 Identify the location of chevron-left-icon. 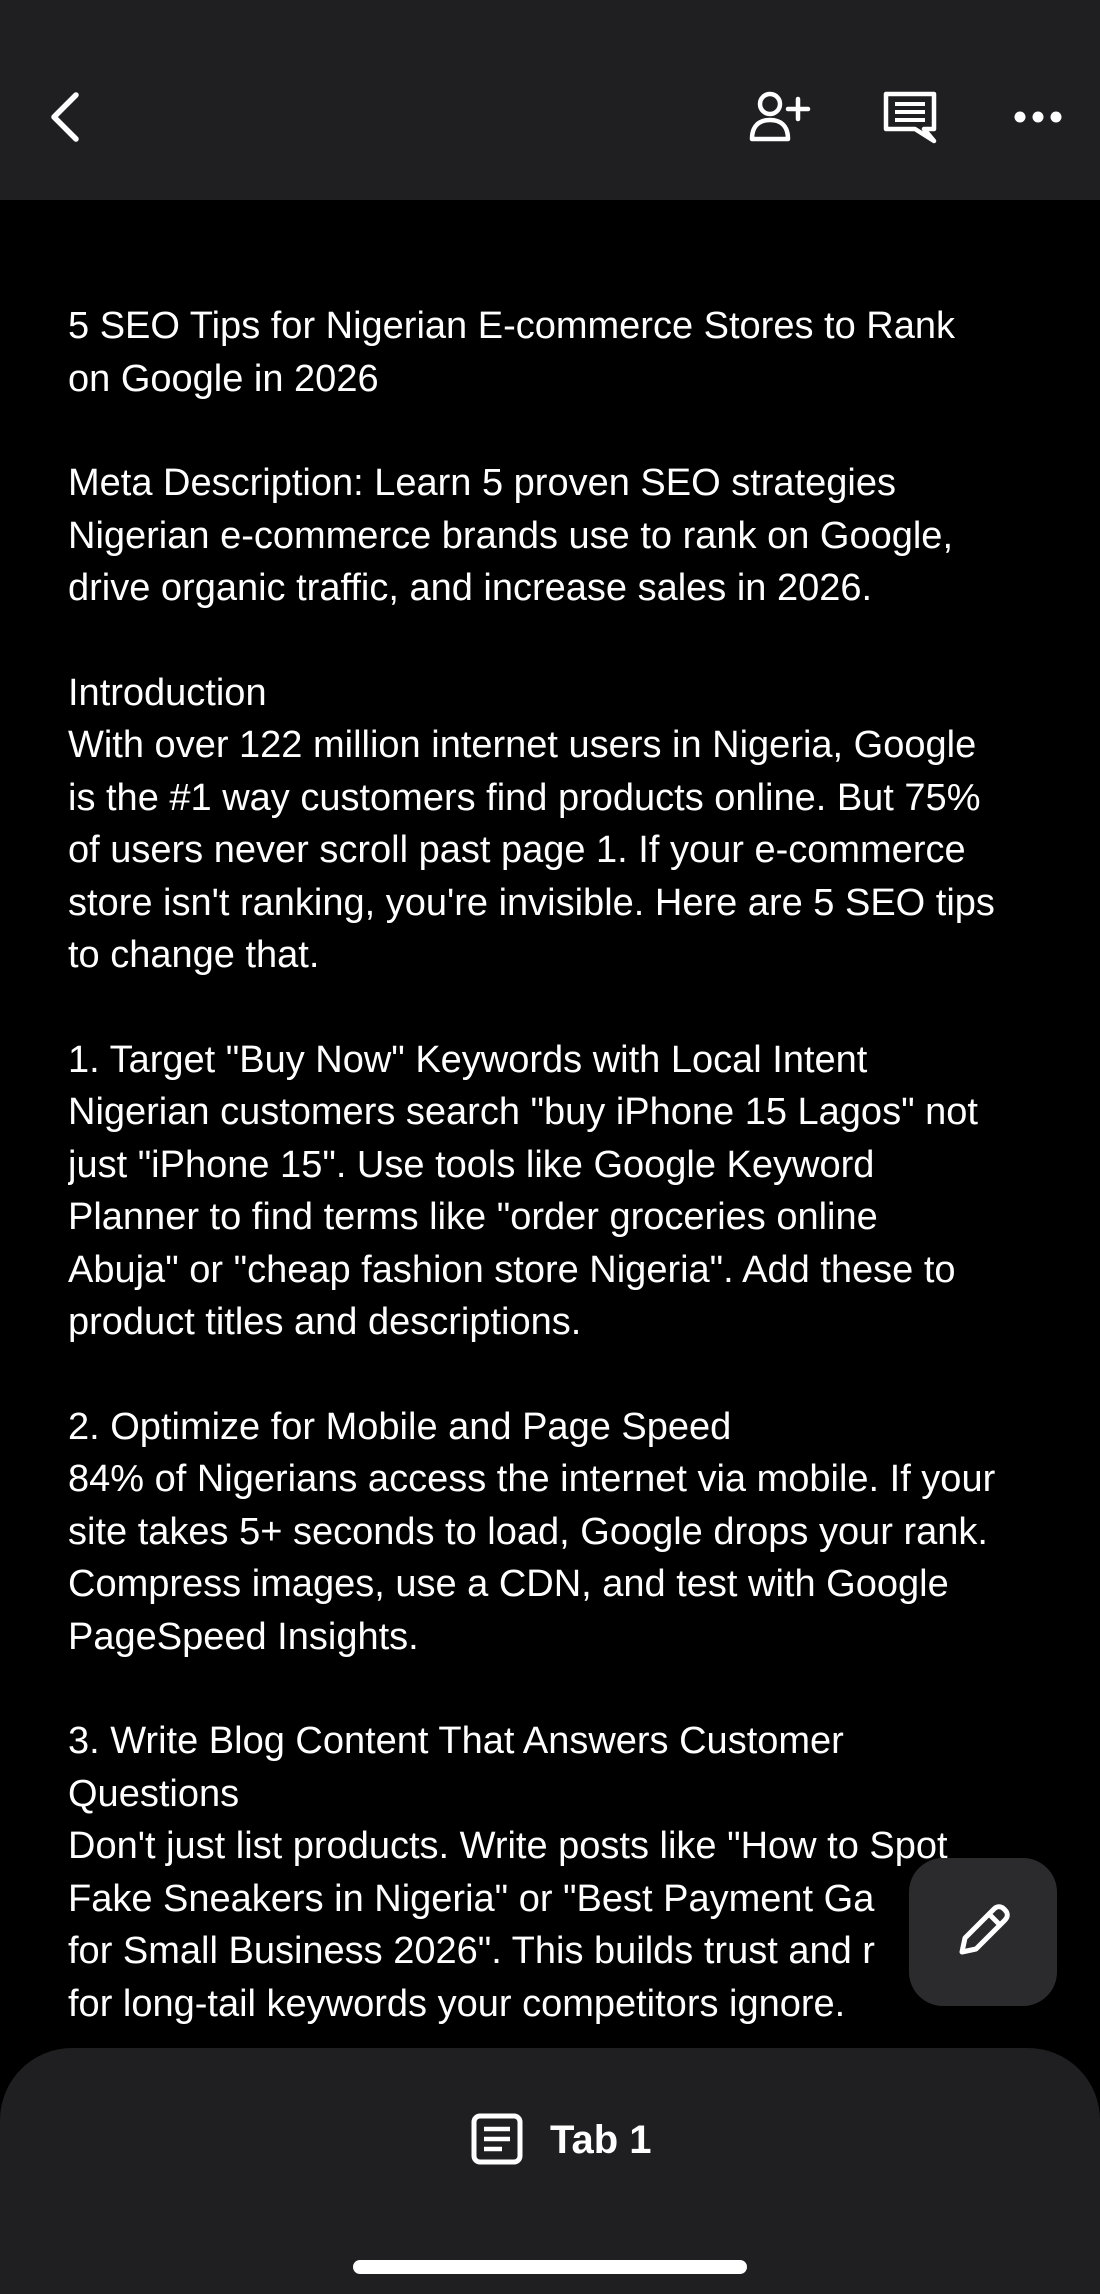
(66, 118).